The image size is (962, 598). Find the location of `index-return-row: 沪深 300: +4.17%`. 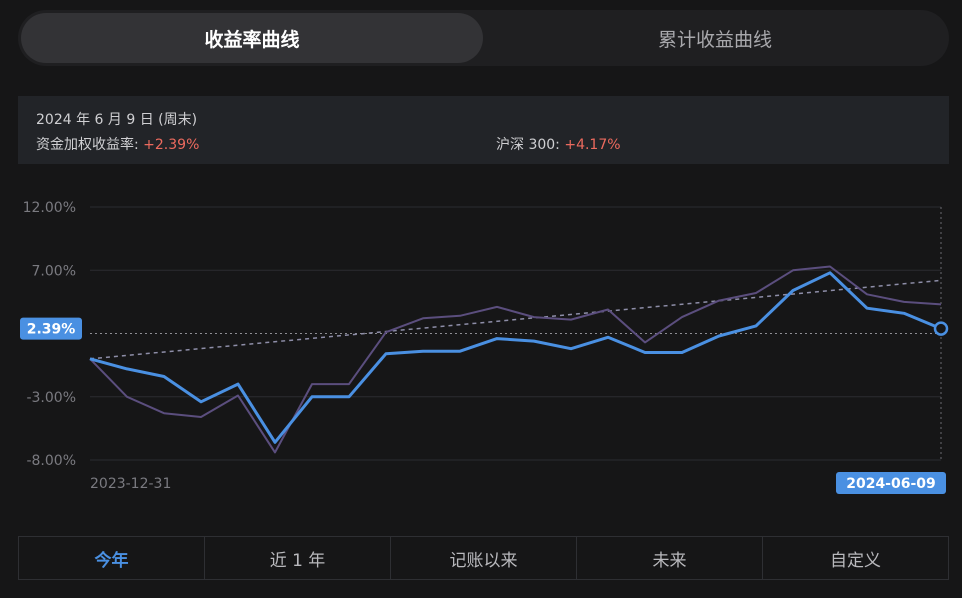

index-return-row: 沪深 300: +4.17% is located at coordinates (558, 144).